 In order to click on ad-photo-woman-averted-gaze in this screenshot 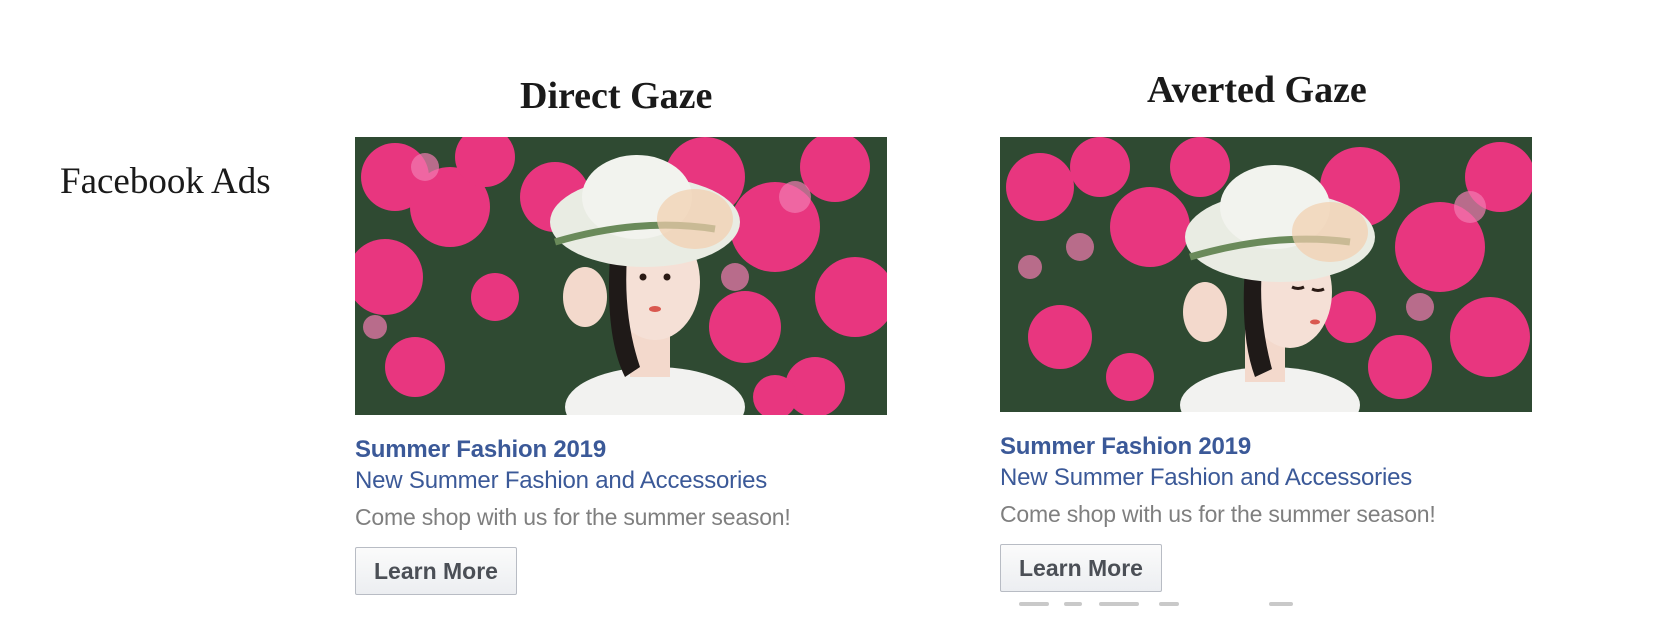, I will do `click(1266, 274)`.